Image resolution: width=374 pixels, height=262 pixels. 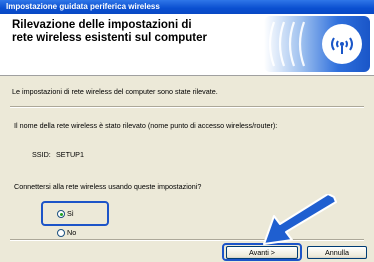 I want to click on page-title-line1: Rilevazione delle impostazioni di, so click(x=102, y=25).